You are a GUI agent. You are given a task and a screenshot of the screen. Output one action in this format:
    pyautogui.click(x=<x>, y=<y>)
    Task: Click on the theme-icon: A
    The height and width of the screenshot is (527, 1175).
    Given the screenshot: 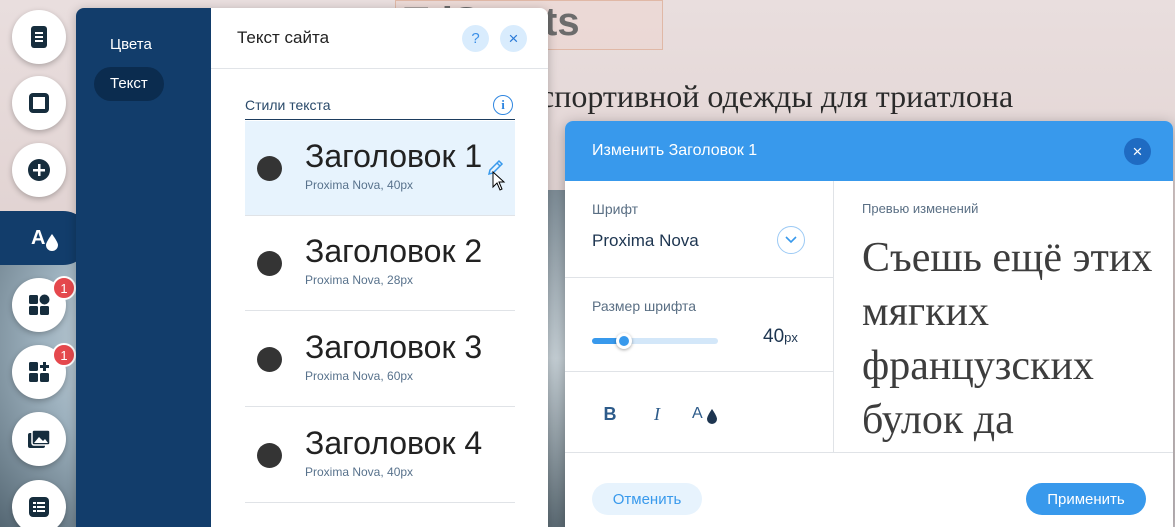 What is the action you would take?
    pyautogui.click(x=44, y=239)
    